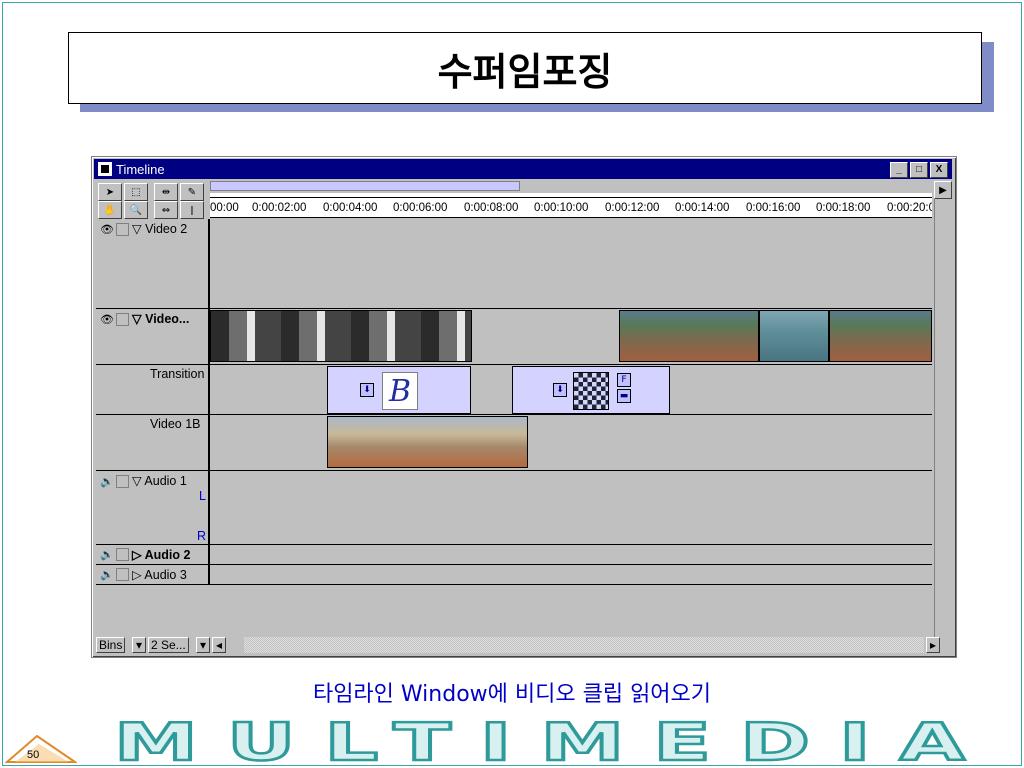 The height and width of the screenshot is (768, 1024). I want to click on multimedia-logo: MULTIMEDIA, so click(553, 741).